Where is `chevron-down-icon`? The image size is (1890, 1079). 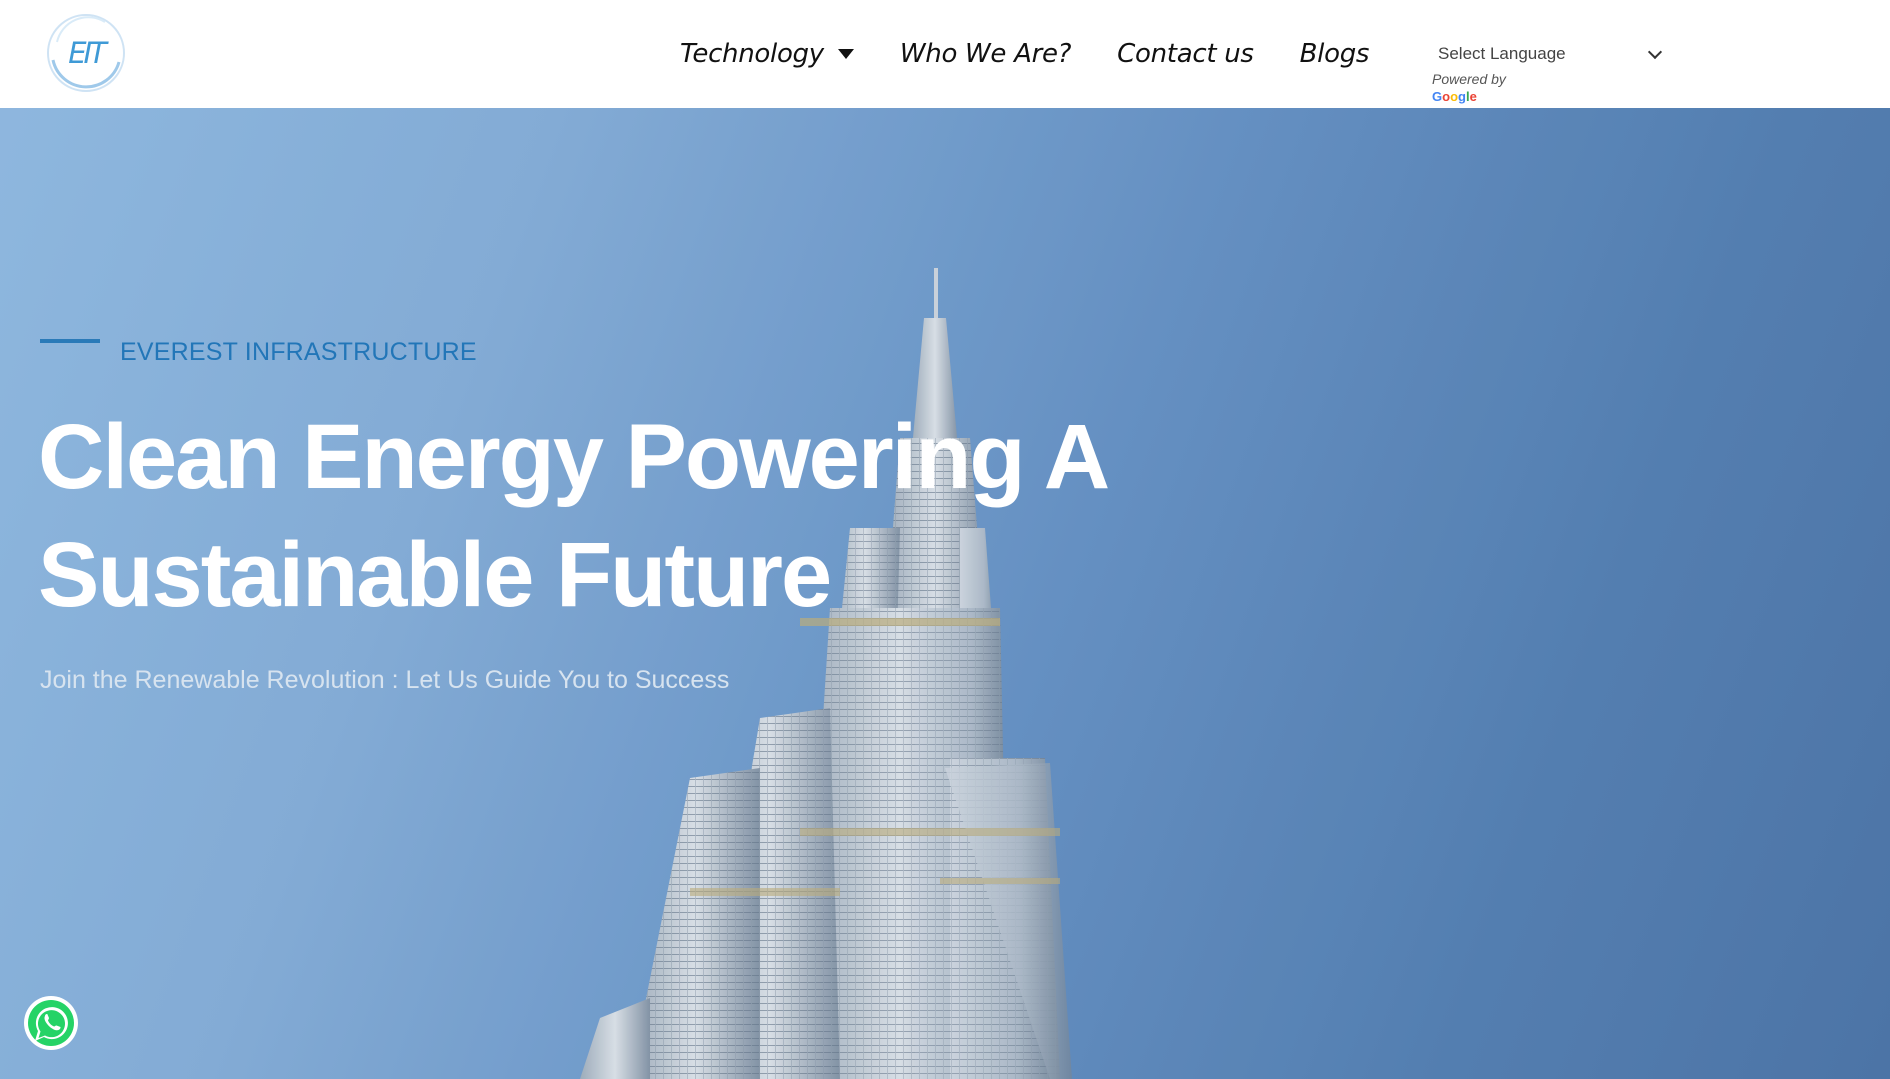 chevron-down-icon is located at coordinates (1655, 52).